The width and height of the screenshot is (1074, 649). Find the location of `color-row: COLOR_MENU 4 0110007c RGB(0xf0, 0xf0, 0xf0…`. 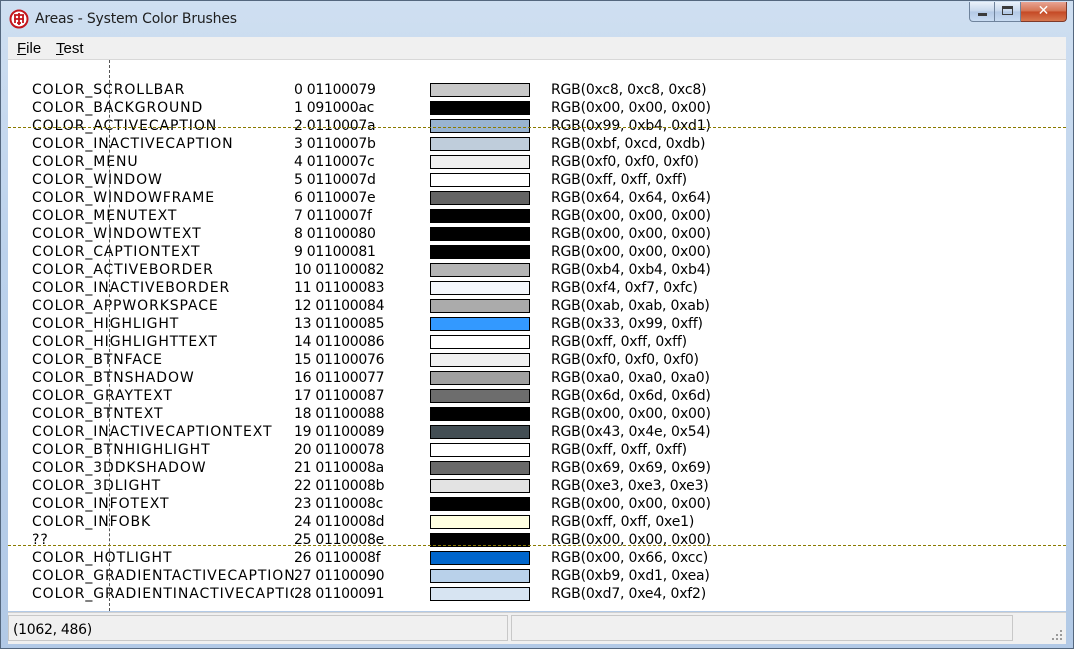

color-row: COLOR_MENU 4 0110007c RGB(0xf0, 0xf0, 0xf0… is located at coordinates (537, 162).